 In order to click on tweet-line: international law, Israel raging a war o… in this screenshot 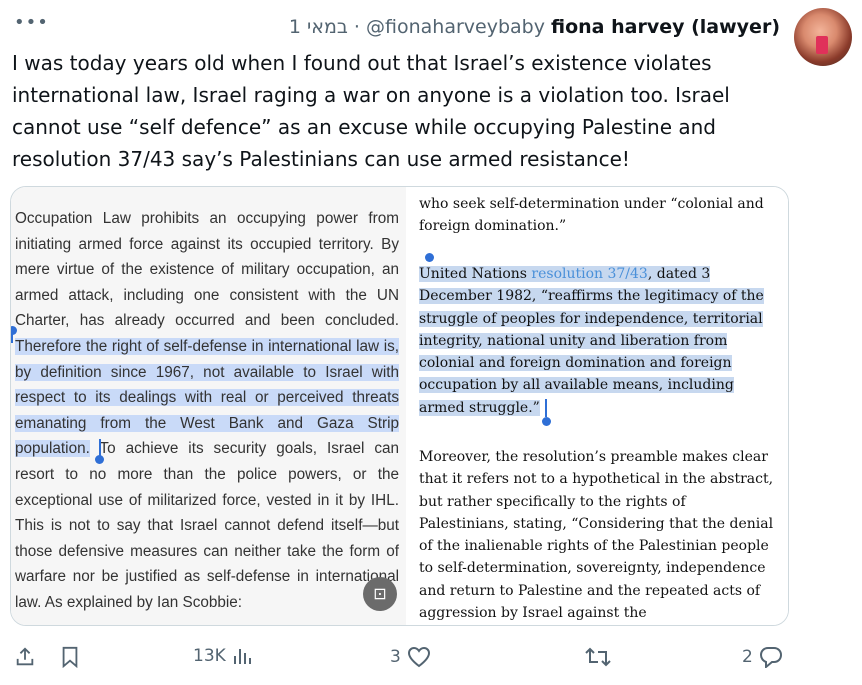, I will do `click(371, 95)`.